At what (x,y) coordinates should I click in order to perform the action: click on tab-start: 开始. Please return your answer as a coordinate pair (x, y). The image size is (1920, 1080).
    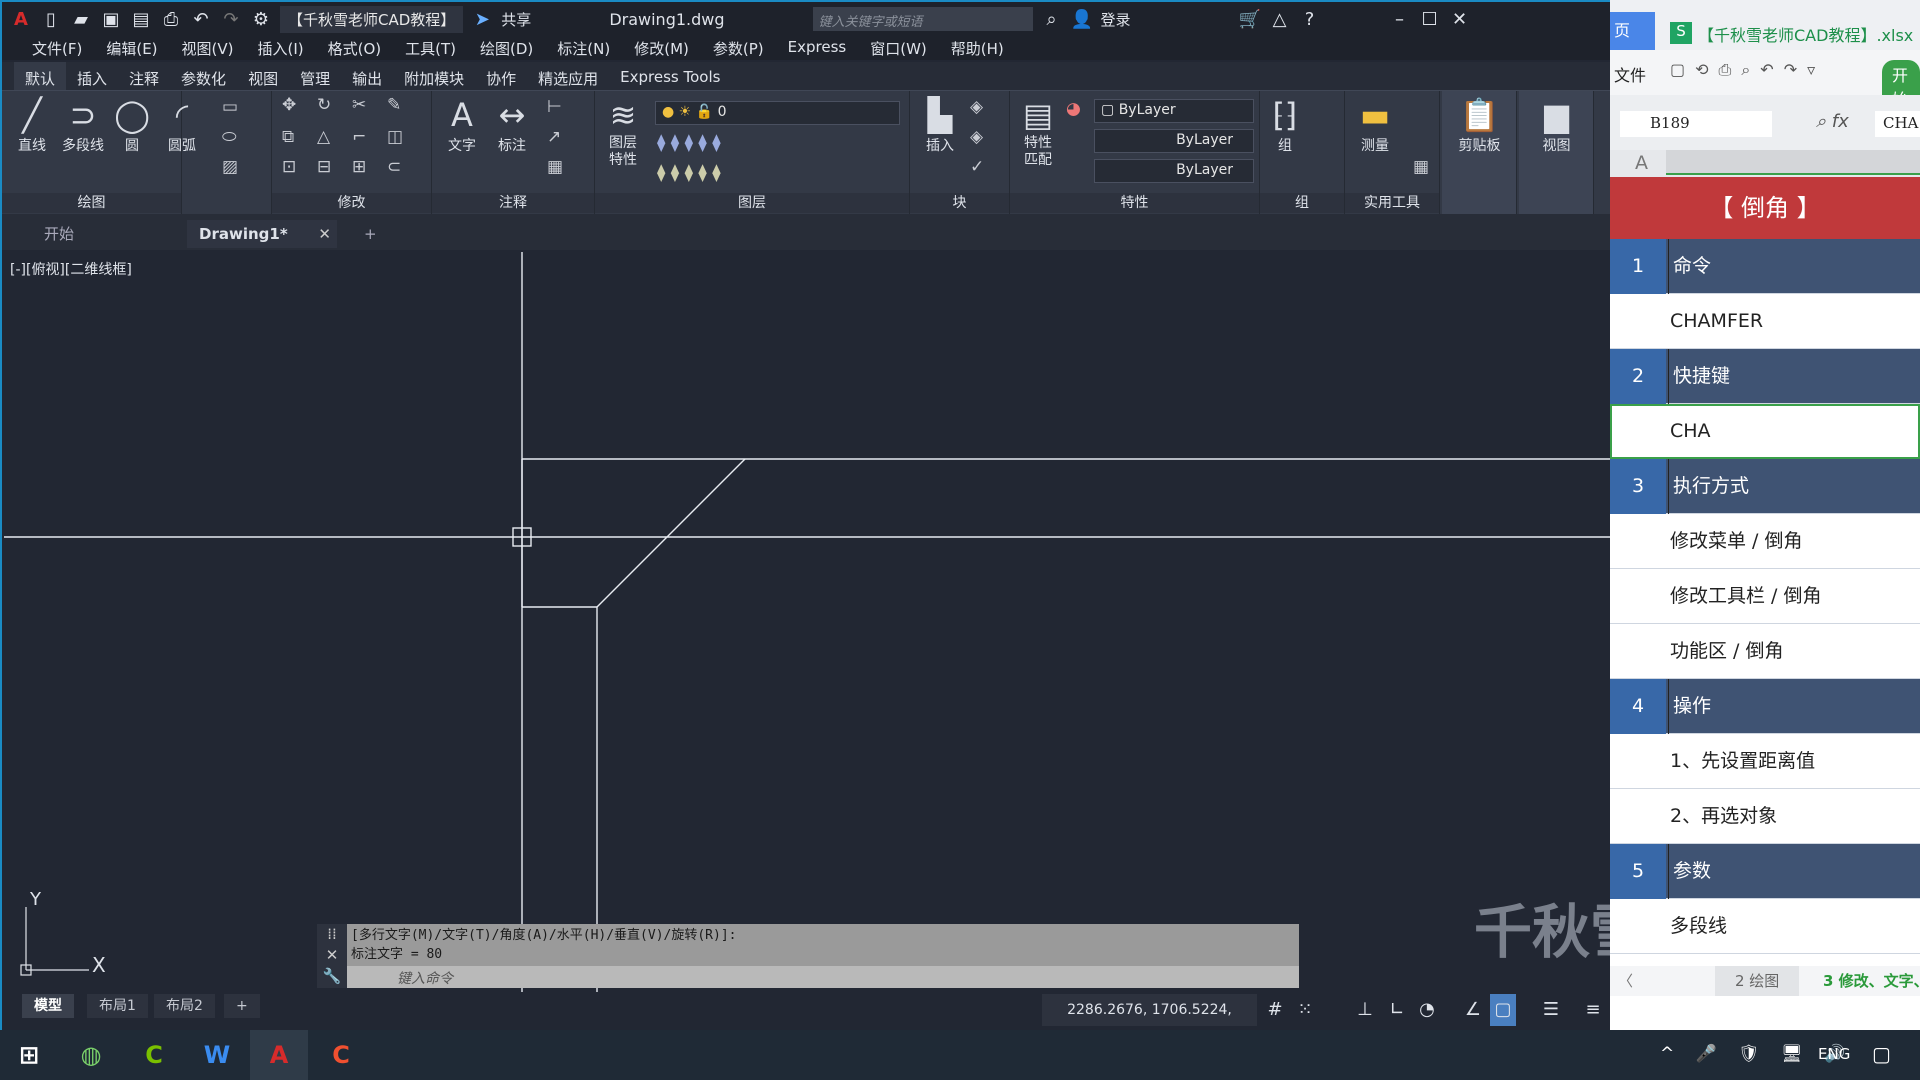
    Looking at the image, I should click on (107, 234).